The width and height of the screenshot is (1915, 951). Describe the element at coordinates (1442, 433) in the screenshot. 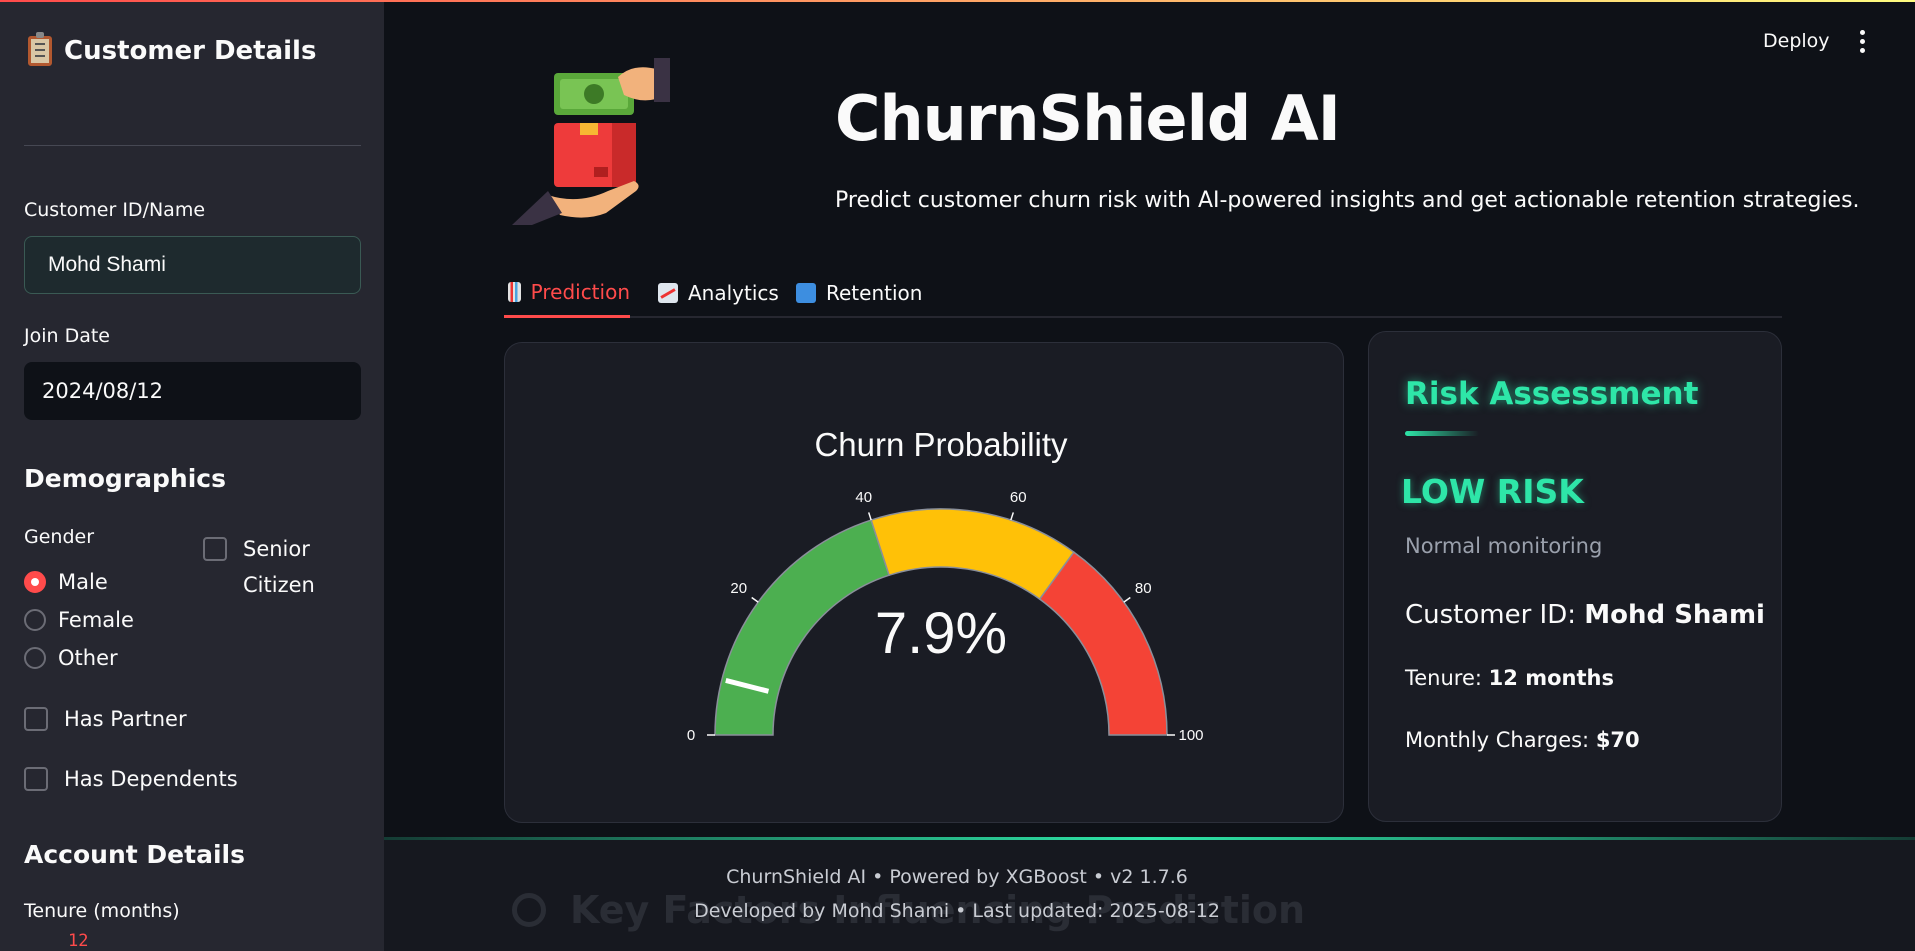

I see `risk-title-underline` at that location.